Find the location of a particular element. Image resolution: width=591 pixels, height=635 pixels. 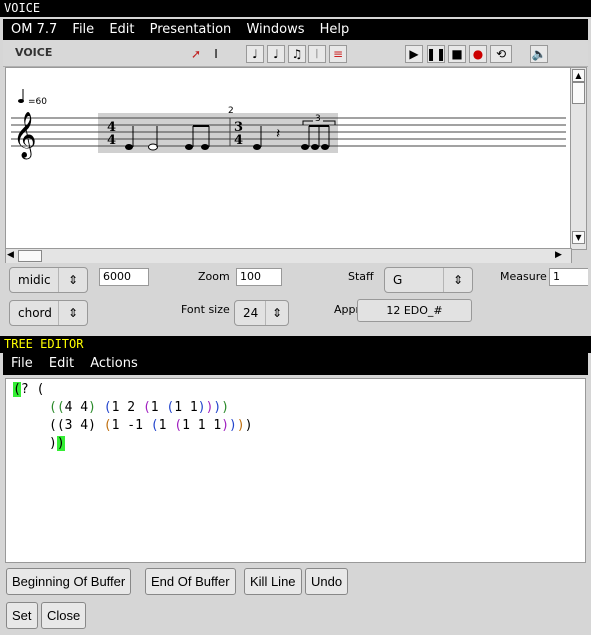

loop-icon: ⟲ is located at coordinates (501, 54).